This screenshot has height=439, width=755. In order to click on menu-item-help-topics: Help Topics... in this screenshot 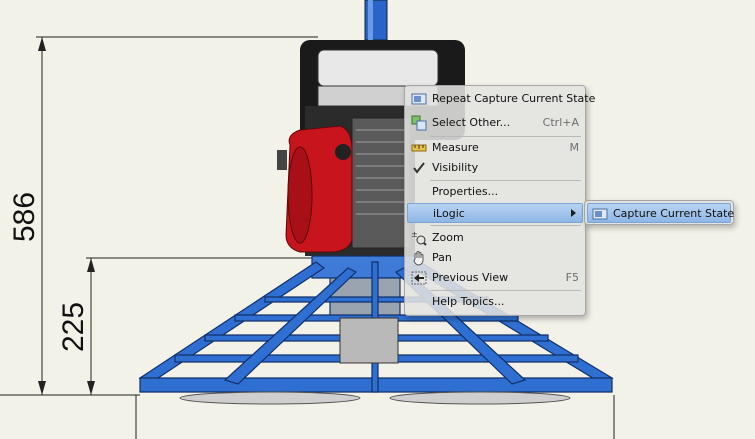, I will do `click(495, 302)`.